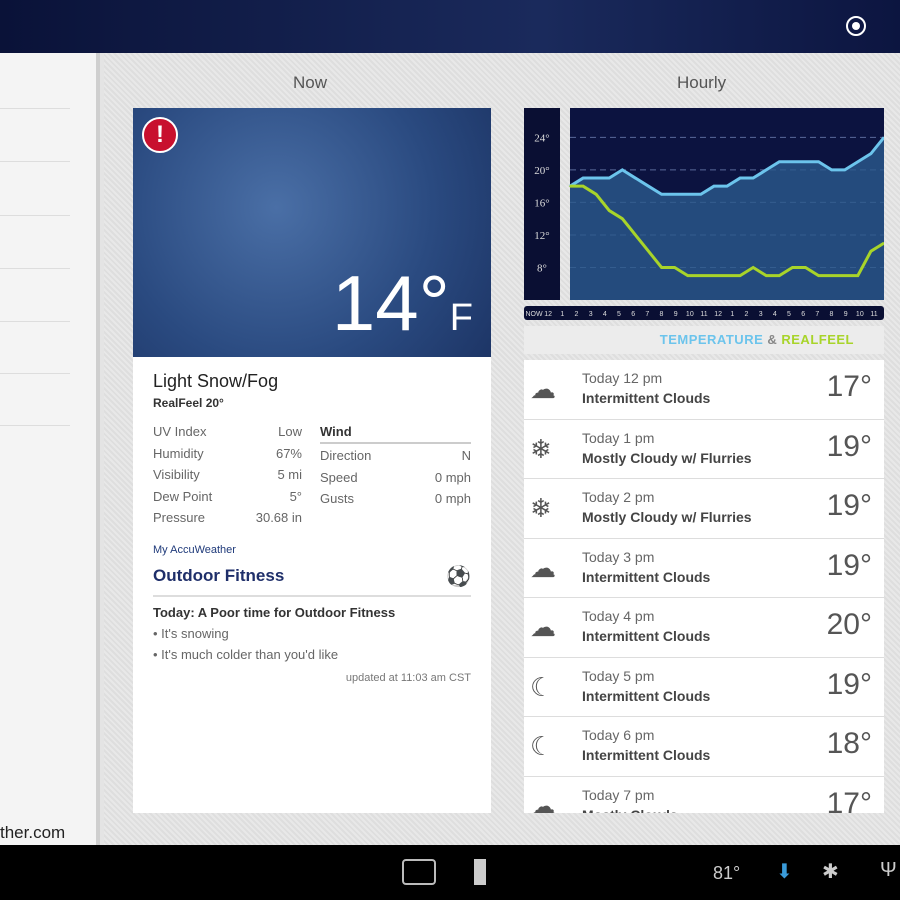  I want to click on hour-time: Today 5 pm, so click(618, 675).